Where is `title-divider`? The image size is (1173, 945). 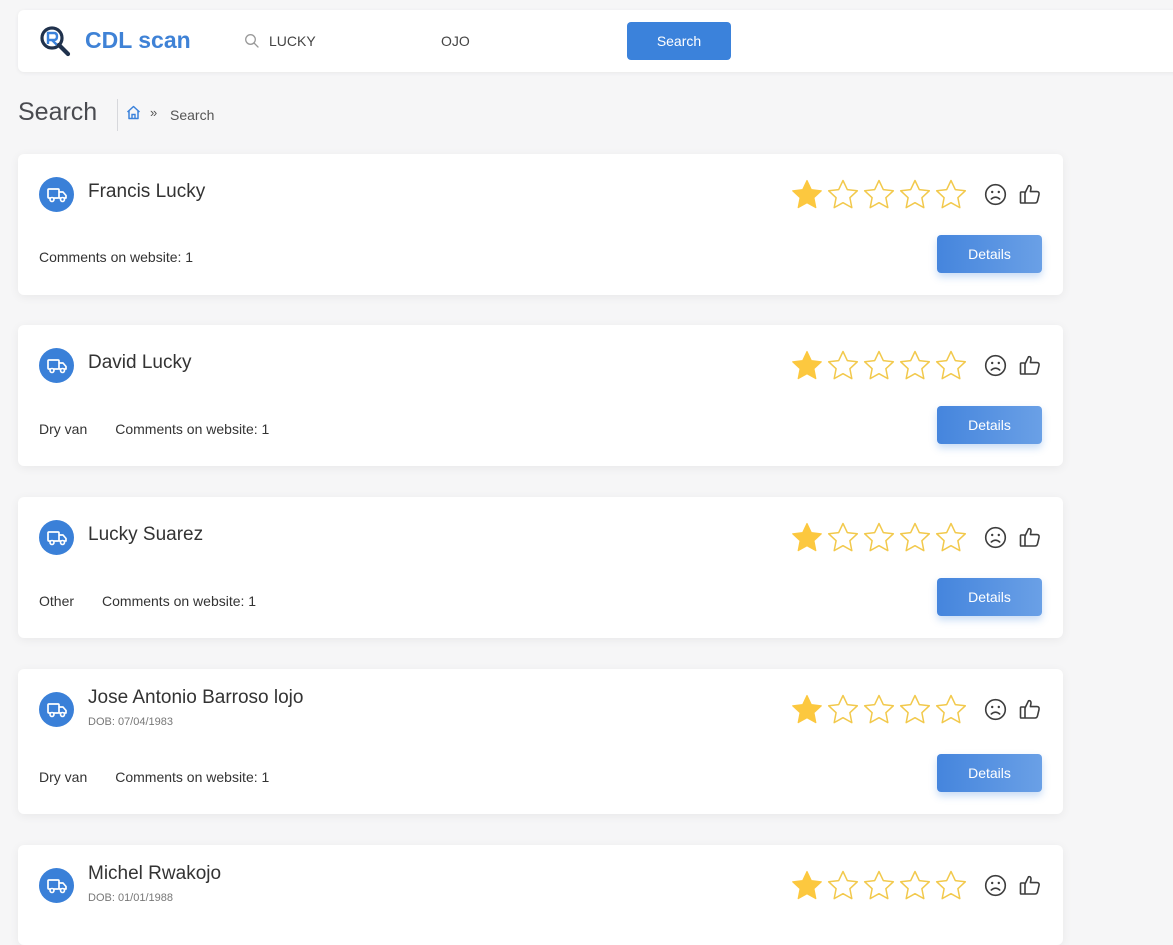 title-divider is located at coordinates (117, 115).